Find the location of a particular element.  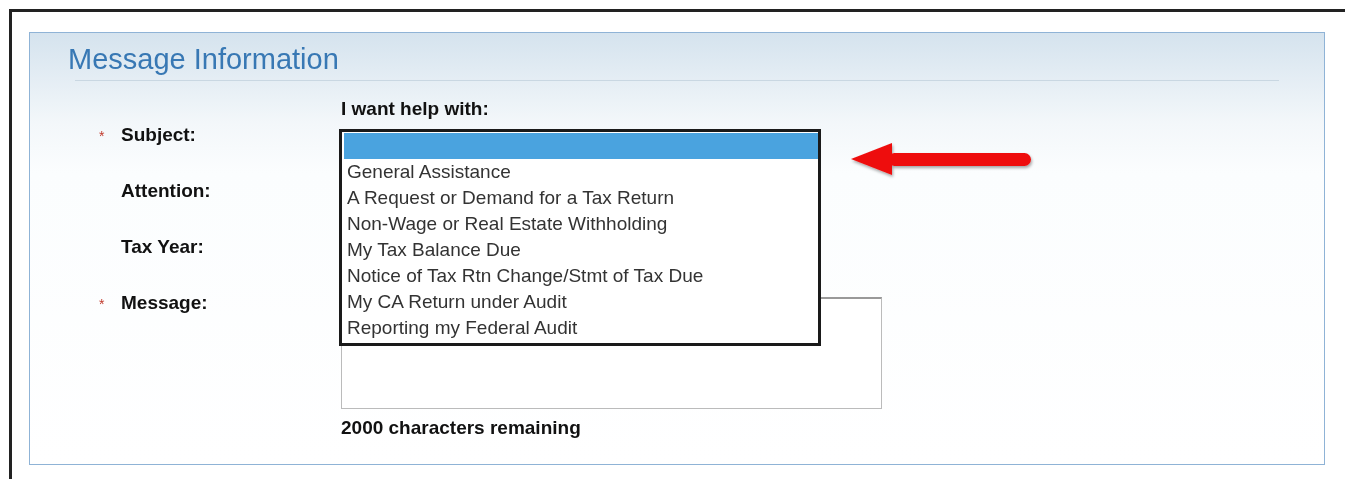

subject-option: Notice of Tax Rtn Change/Stmt of Tax Due is located at coordinates (581, 276).